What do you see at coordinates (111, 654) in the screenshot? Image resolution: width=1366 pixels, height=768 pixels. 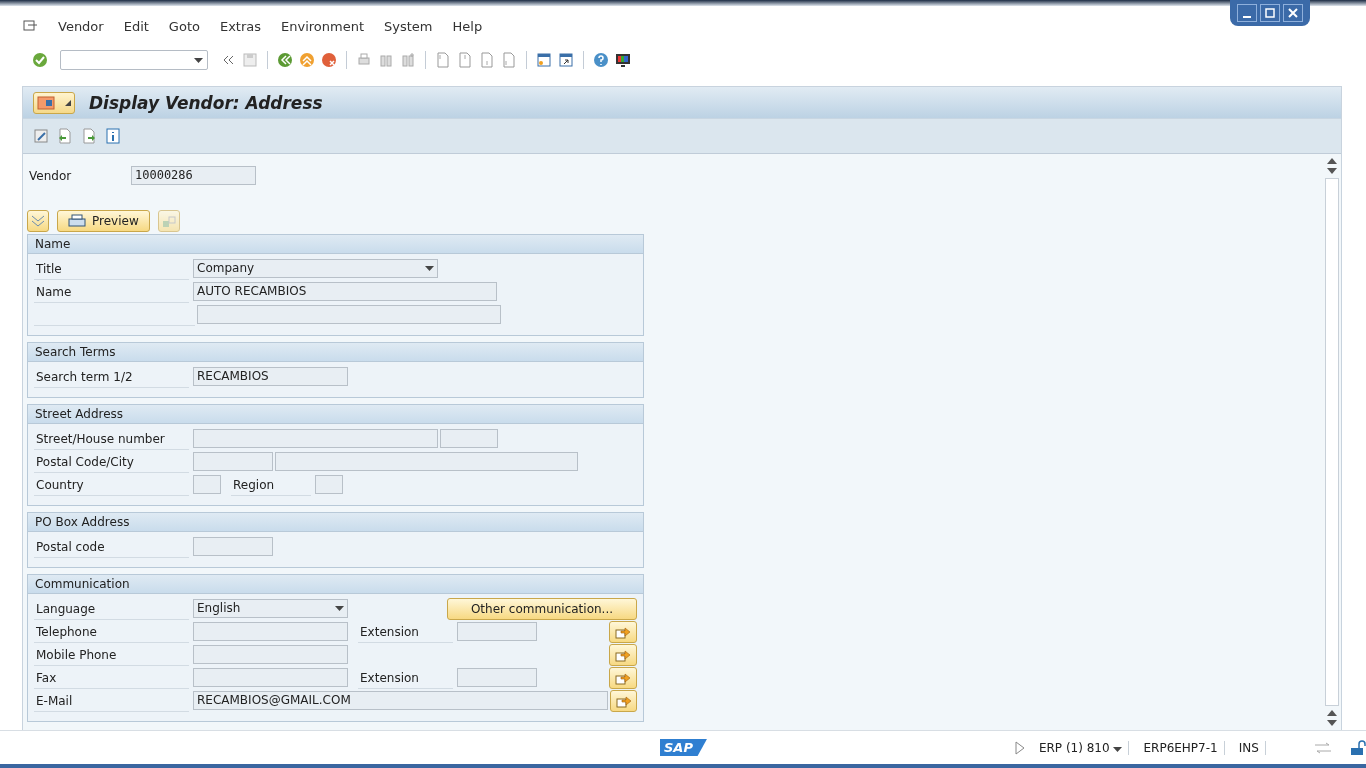 I see `field-label: Mobile Phone` at bounding box center [111, 654].